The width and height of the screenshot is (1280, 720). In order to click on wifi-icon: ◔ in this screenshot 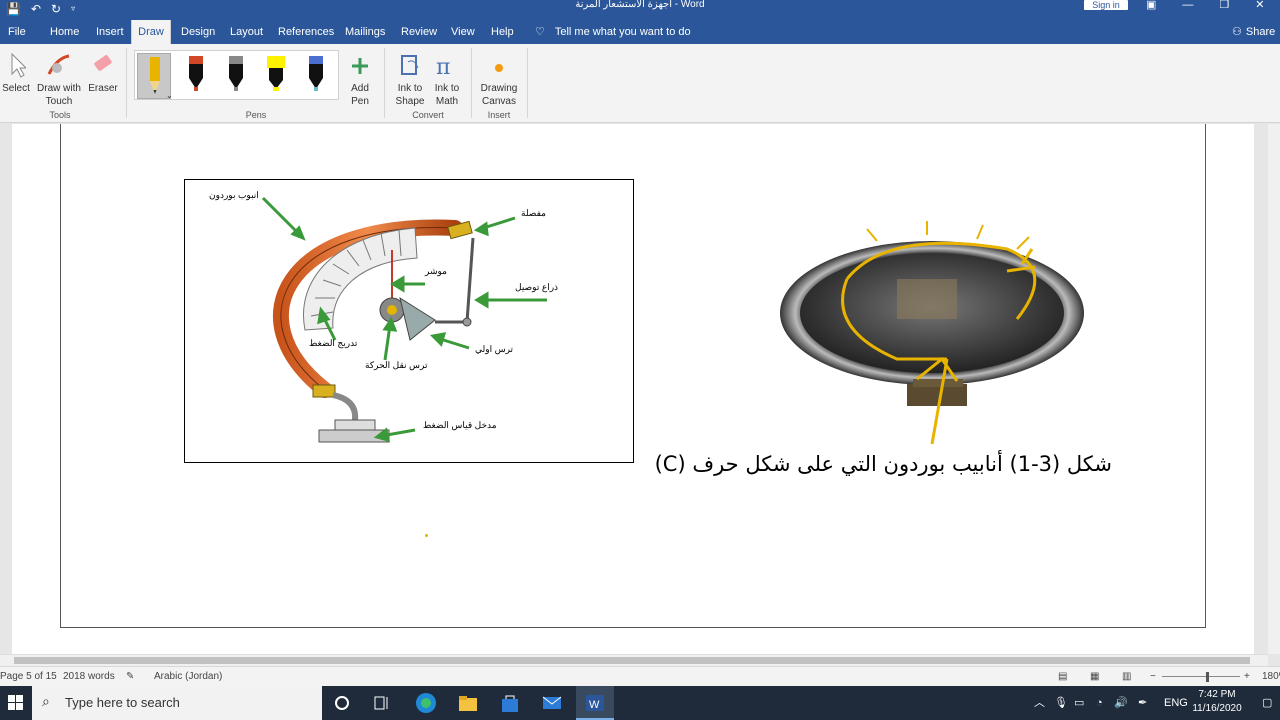, I will do `click(1099, 703)`.